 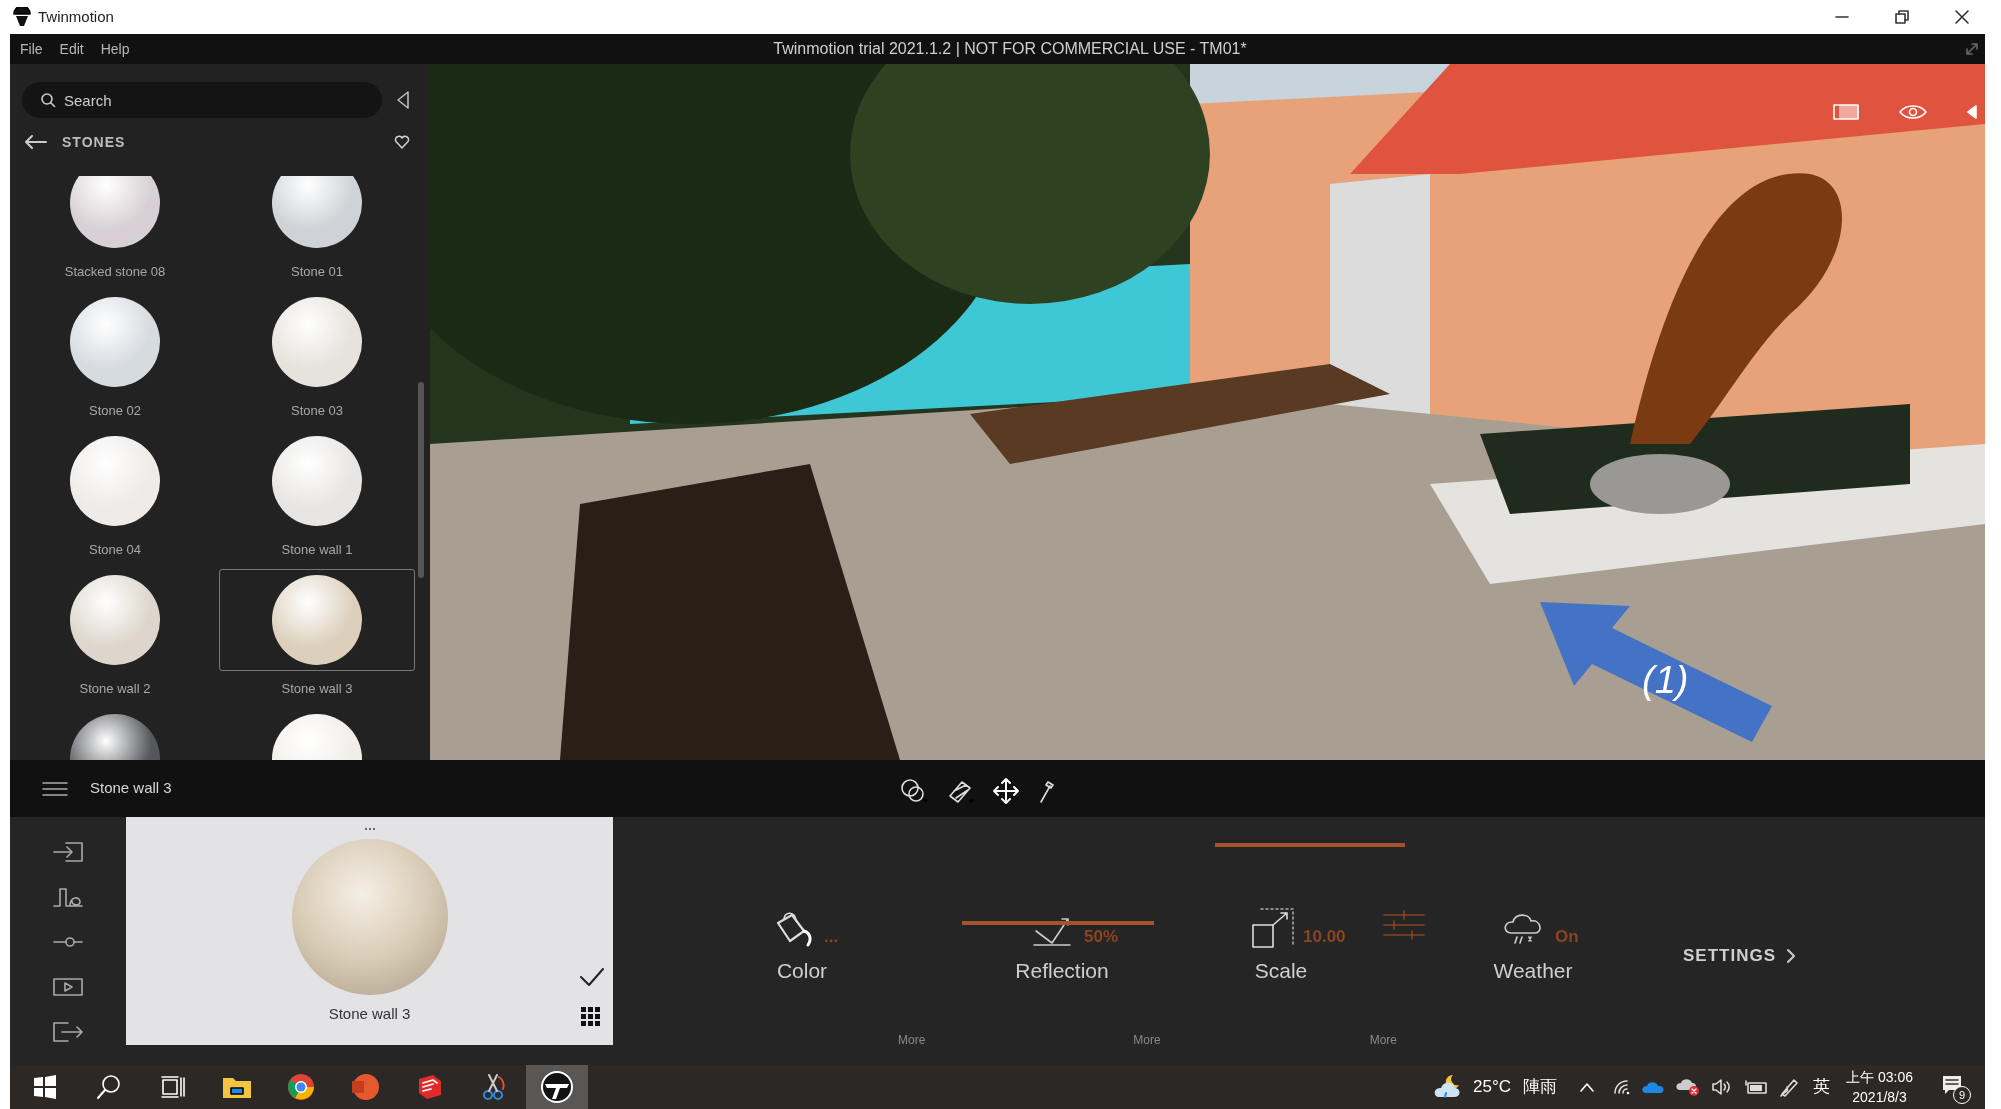 I want to click on property-value: On, so click(x=1567, y=936).